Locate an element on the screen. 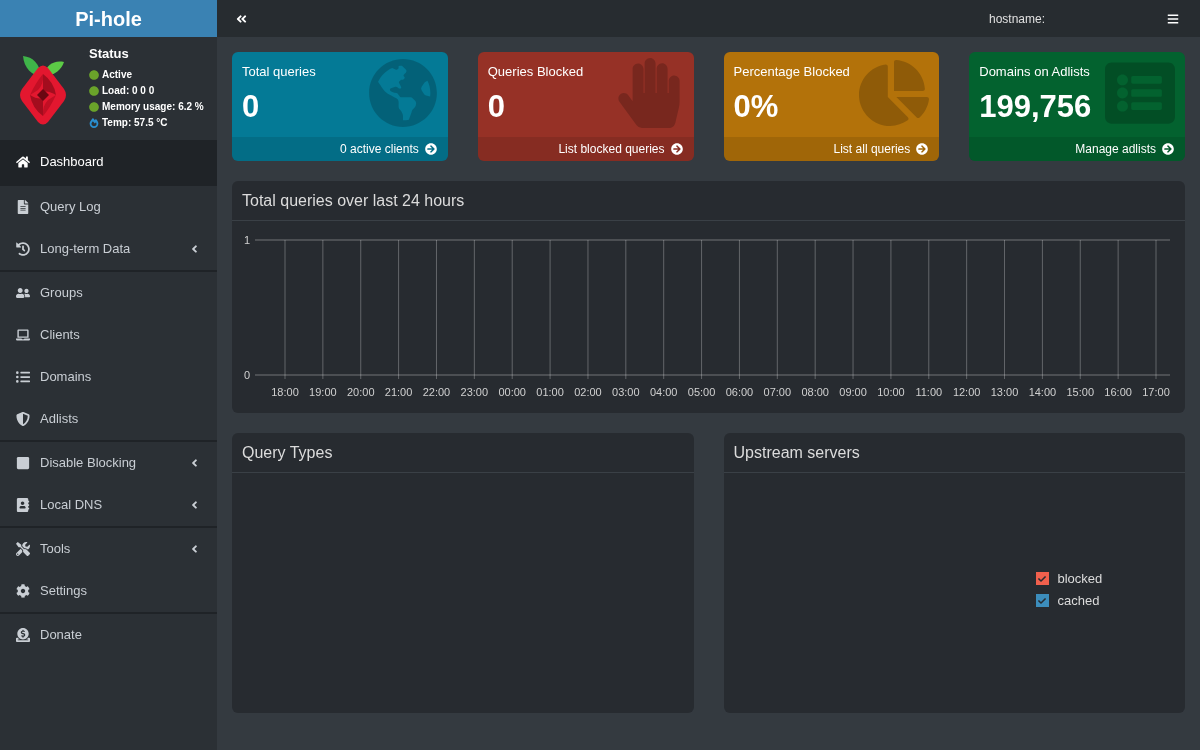 The image size is (1200, 750). axis-tick-label: 10:00 is located at coordinates (891, 392).